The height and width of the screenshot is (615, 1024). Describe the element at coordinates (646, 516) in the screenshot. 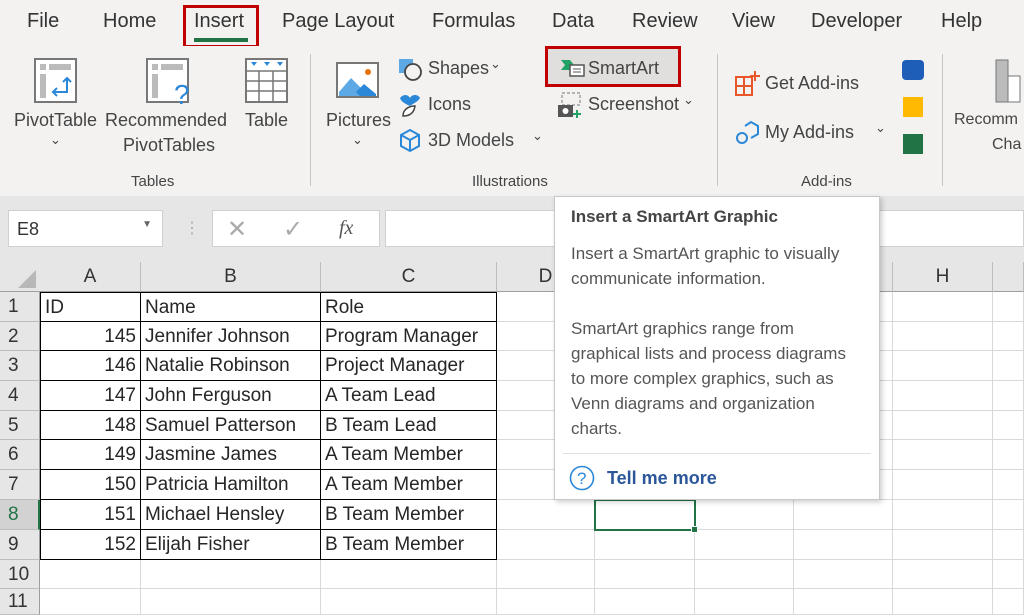

I see `selected-cell-E8` at that location.